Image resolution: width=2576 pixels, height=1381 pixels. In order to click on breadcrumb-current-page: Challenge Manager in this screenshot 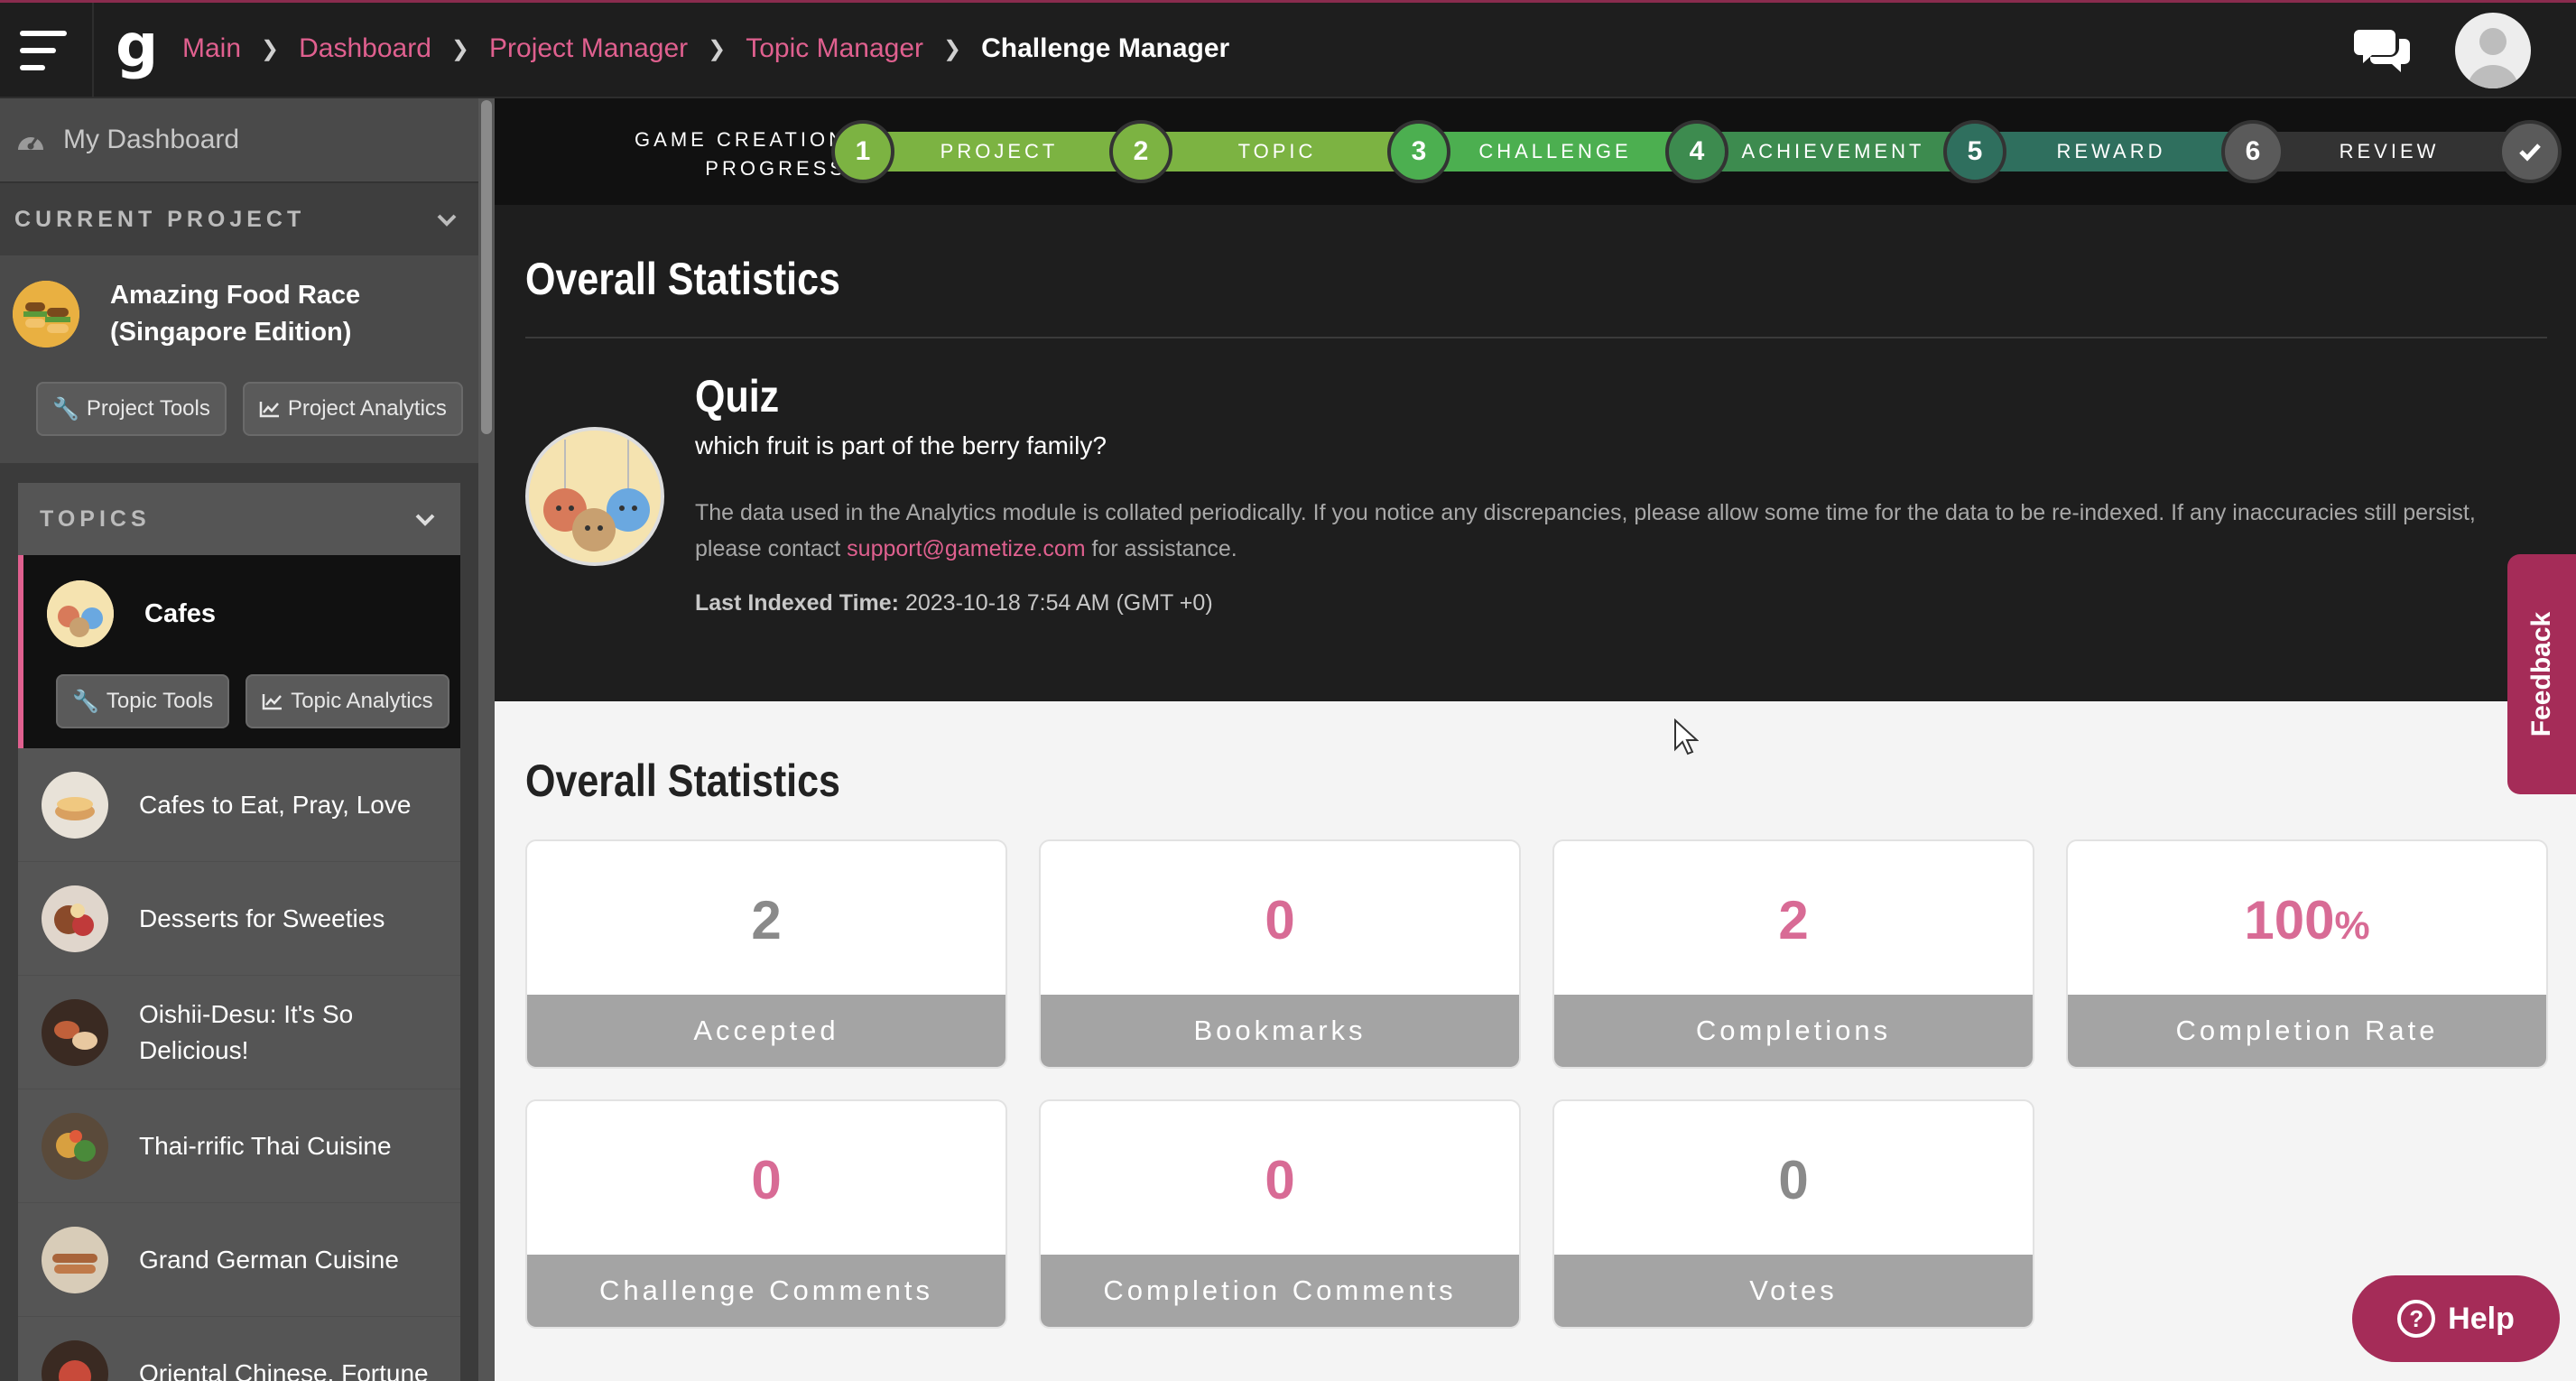, I will do `click(1105, 48)`.